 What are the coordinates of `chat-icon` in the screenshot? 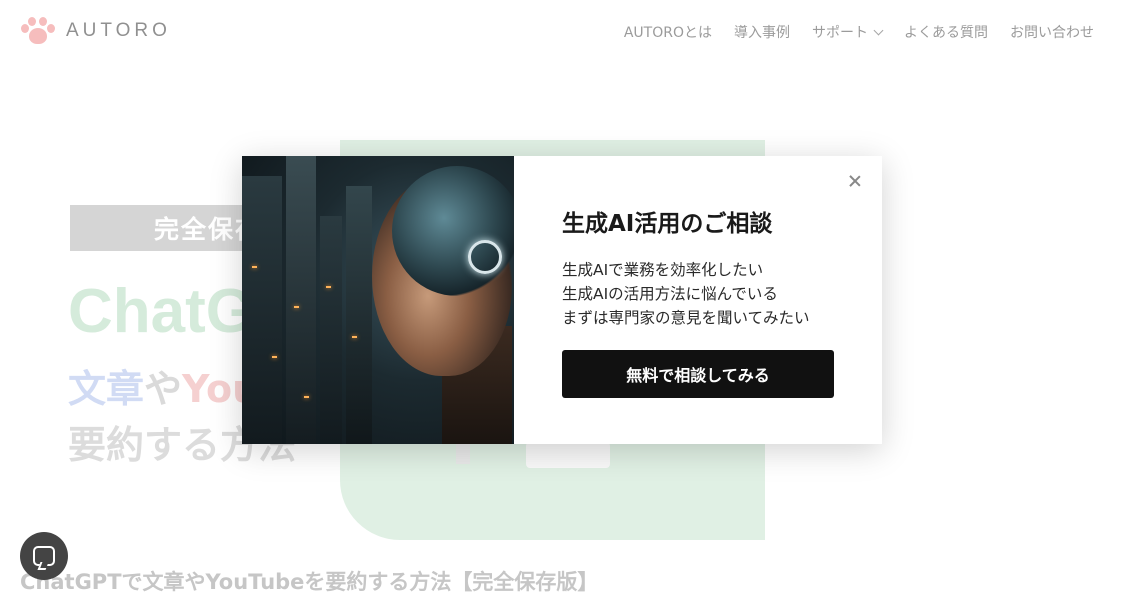 It's located at (44, 556).